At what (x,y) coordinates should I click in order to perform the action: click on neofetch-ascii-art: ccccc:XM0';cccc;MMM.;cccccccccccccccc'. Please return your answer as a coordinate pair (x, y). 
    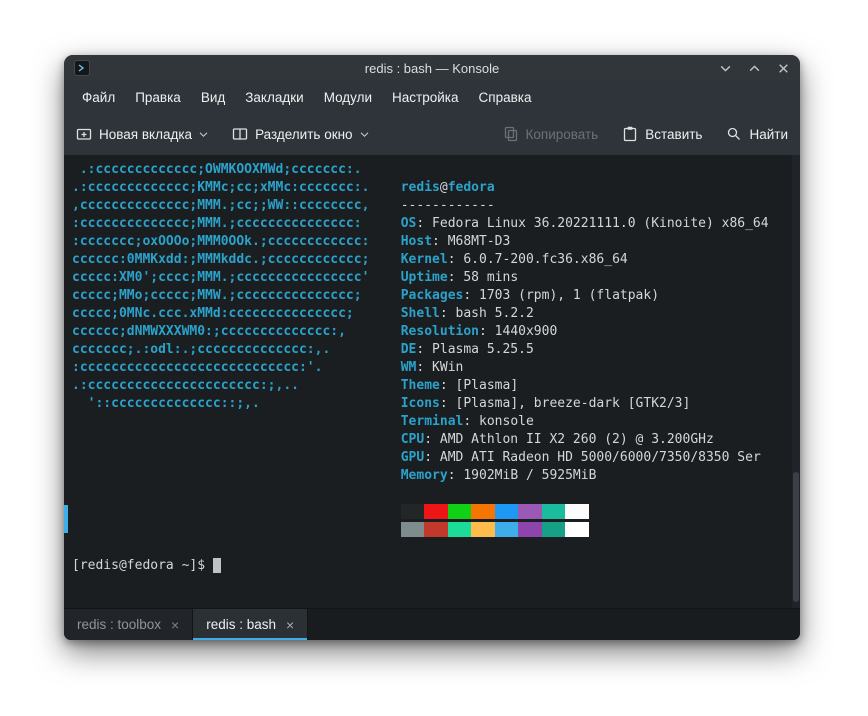
    Looking at the image, I should click on (221, 277).